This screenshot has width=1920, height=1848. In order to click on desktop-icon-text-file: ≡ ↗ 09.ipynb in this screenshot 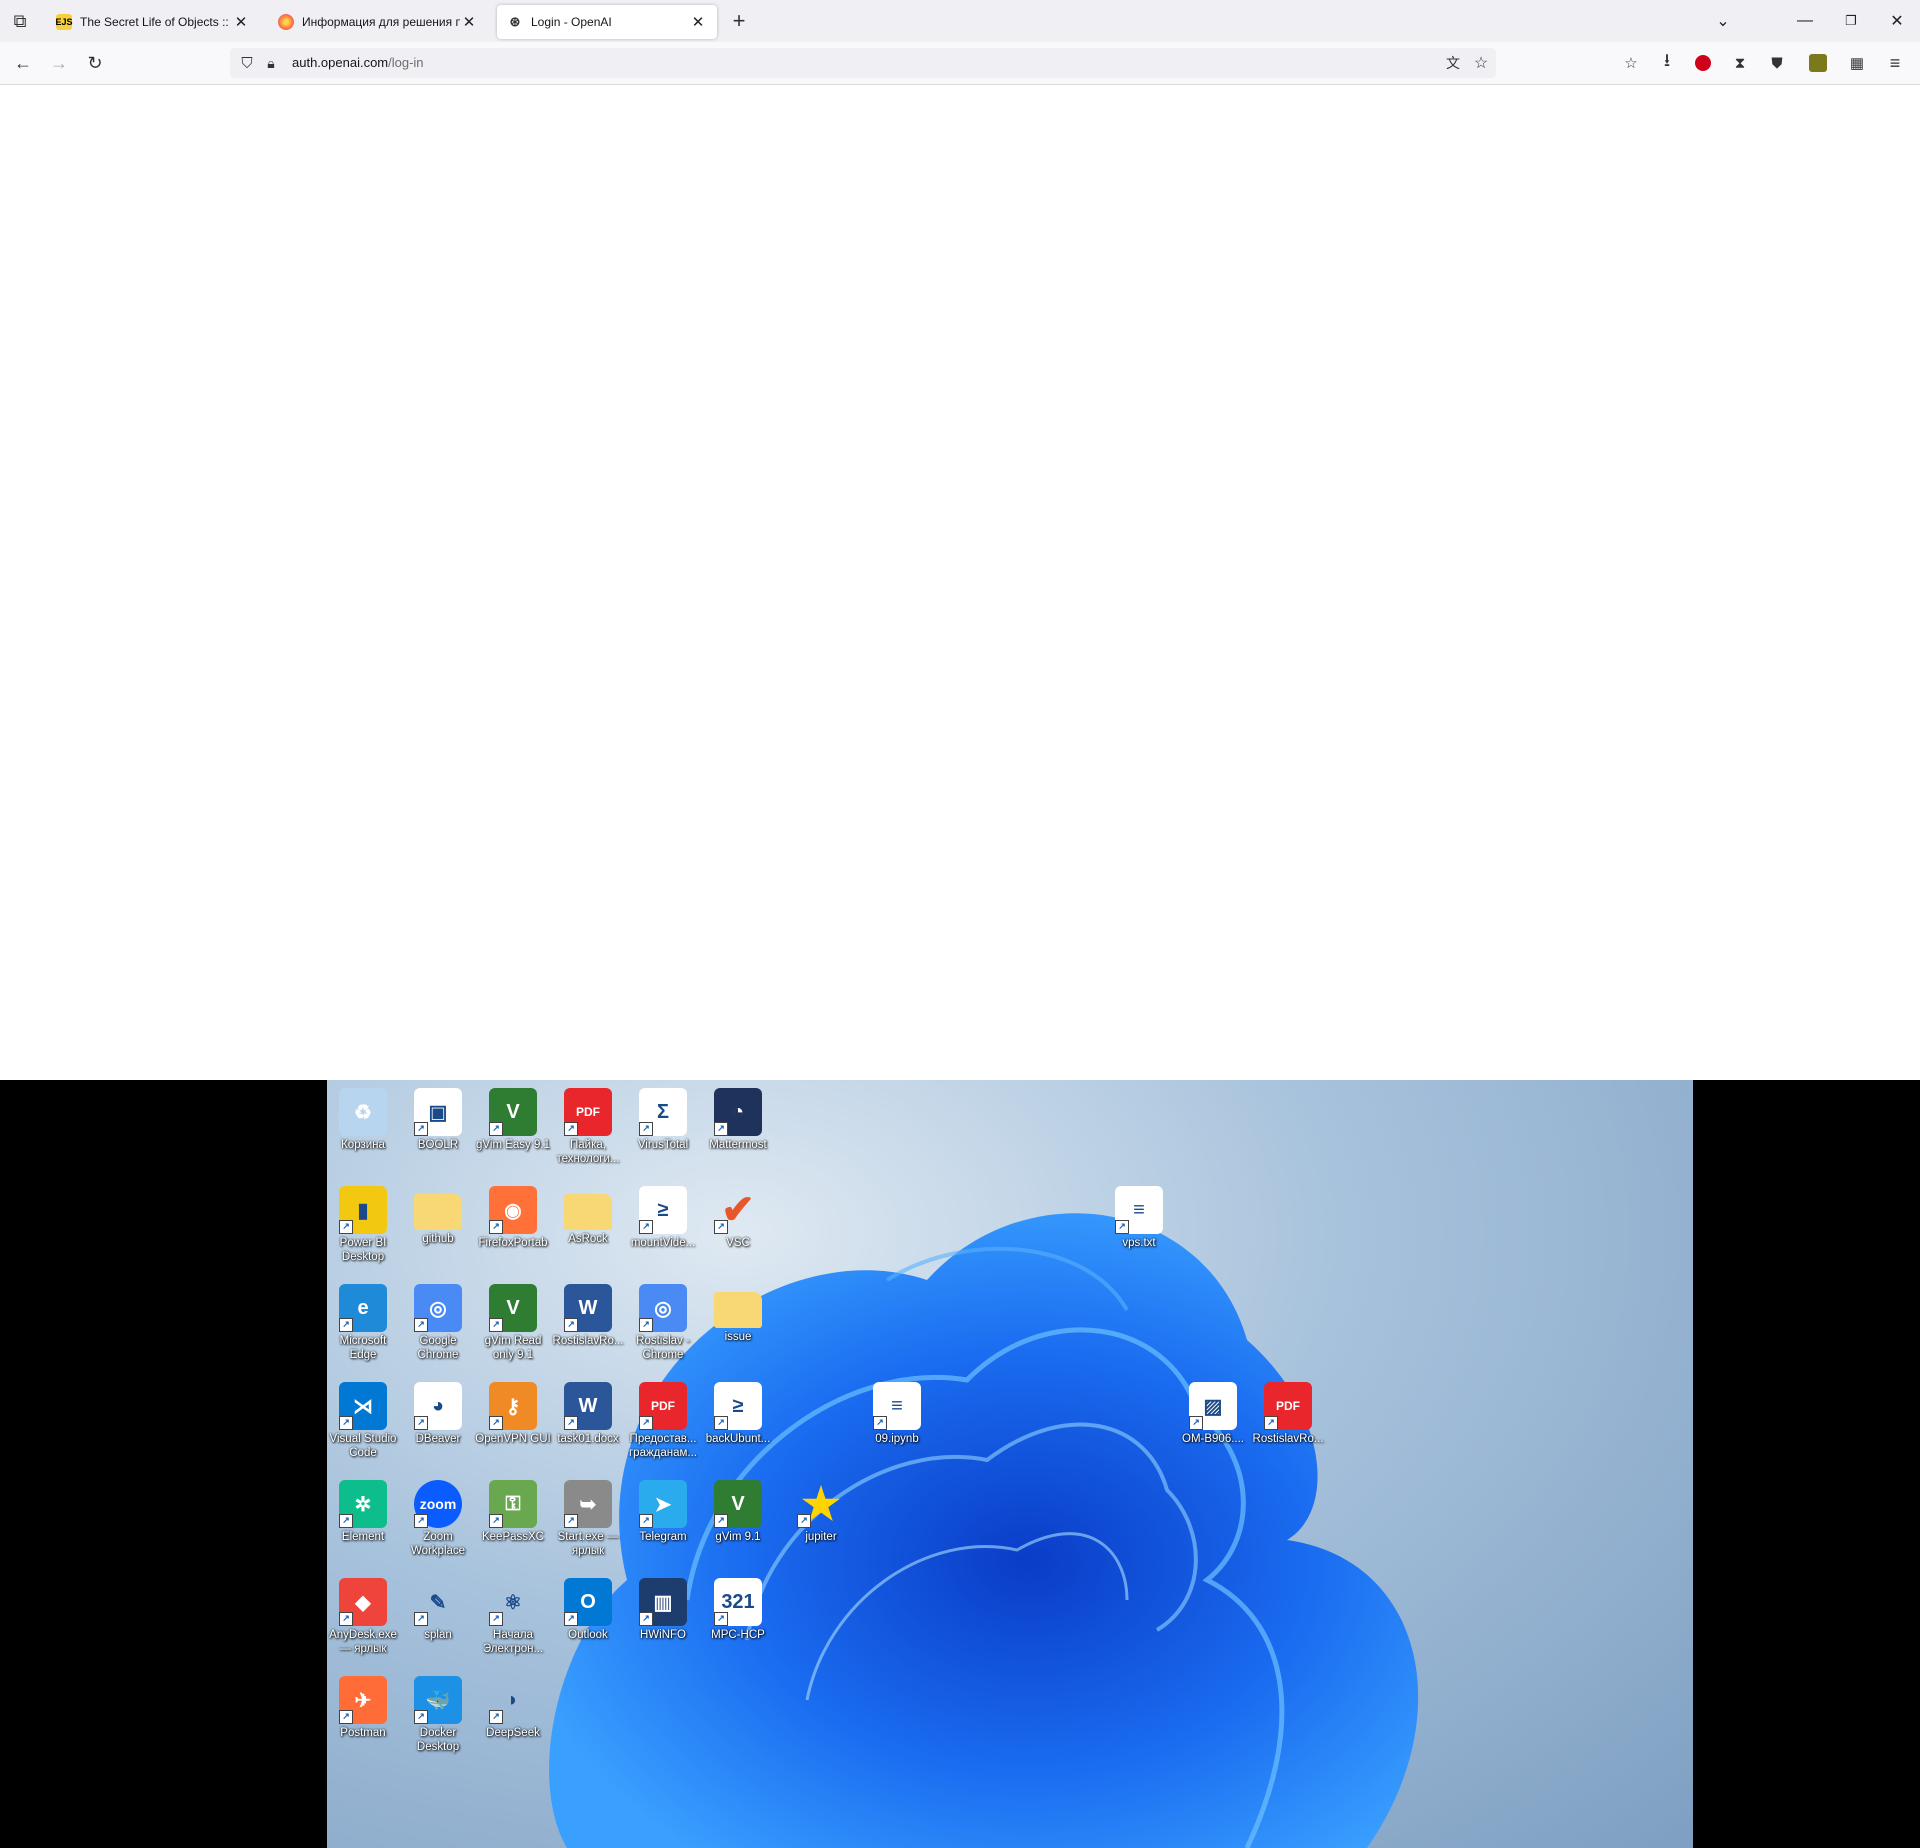, I will do `click(897, 1411)`.